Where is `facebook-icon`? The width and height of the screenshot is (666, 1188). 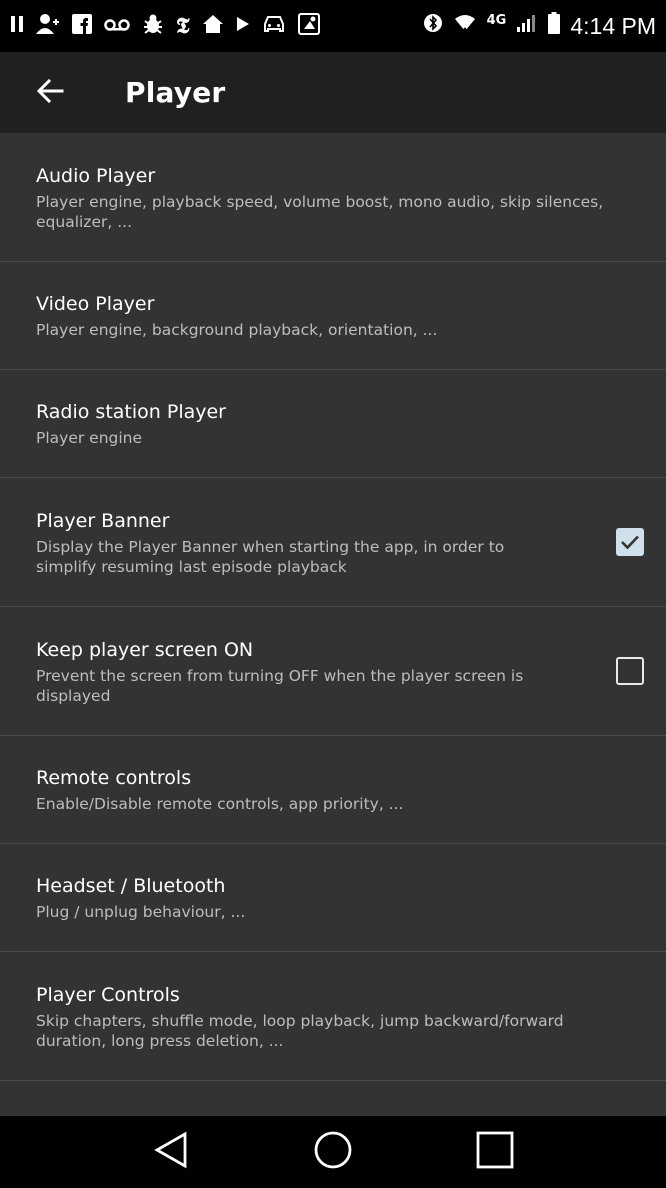 facebook-icon is located at coordinates (82, 26).